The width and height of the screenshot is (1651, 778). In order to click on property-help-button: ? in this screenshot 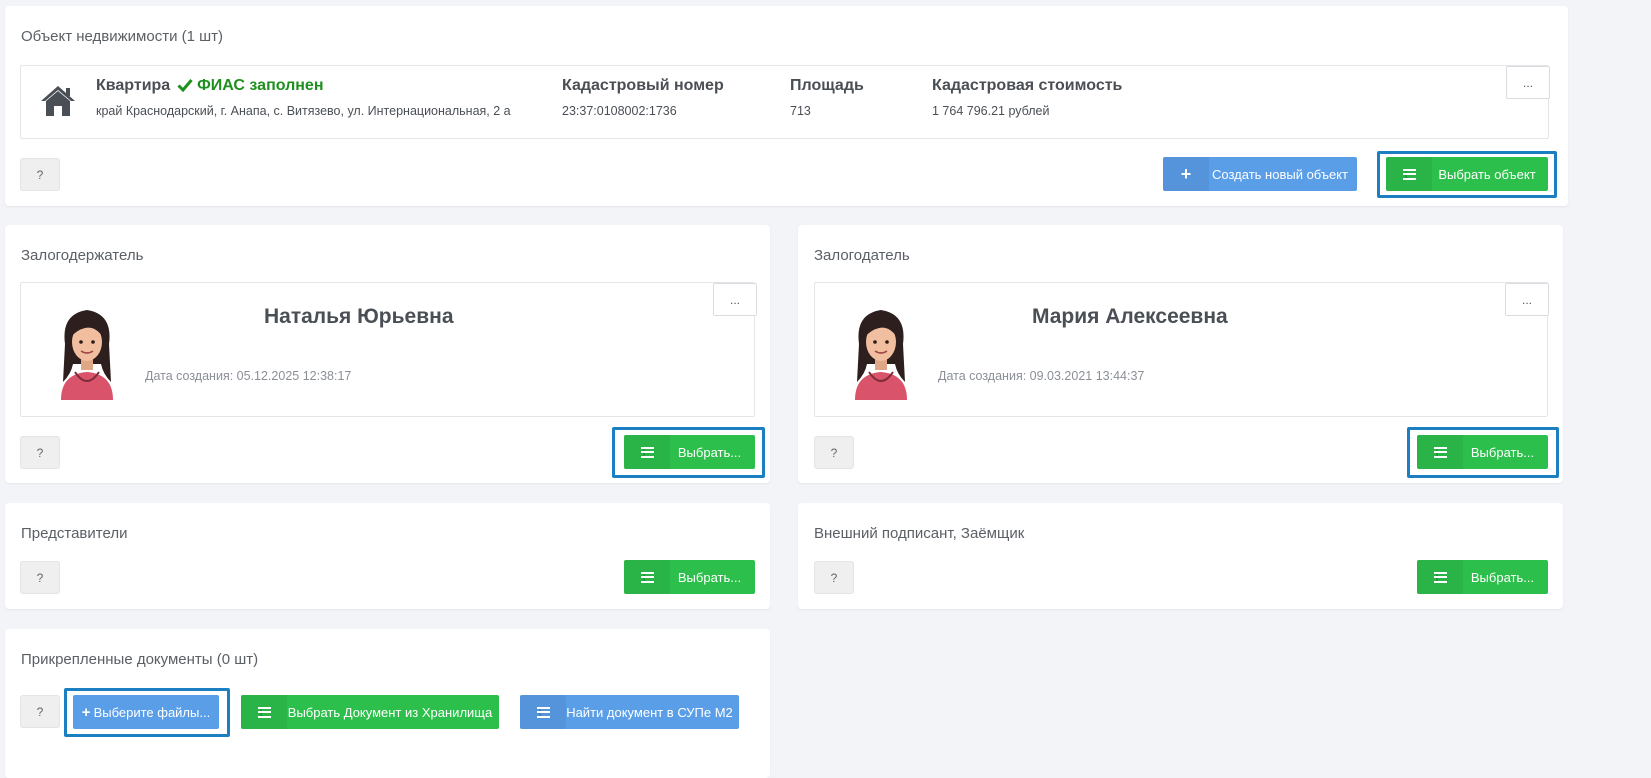, I will do `click(40, 174)`.